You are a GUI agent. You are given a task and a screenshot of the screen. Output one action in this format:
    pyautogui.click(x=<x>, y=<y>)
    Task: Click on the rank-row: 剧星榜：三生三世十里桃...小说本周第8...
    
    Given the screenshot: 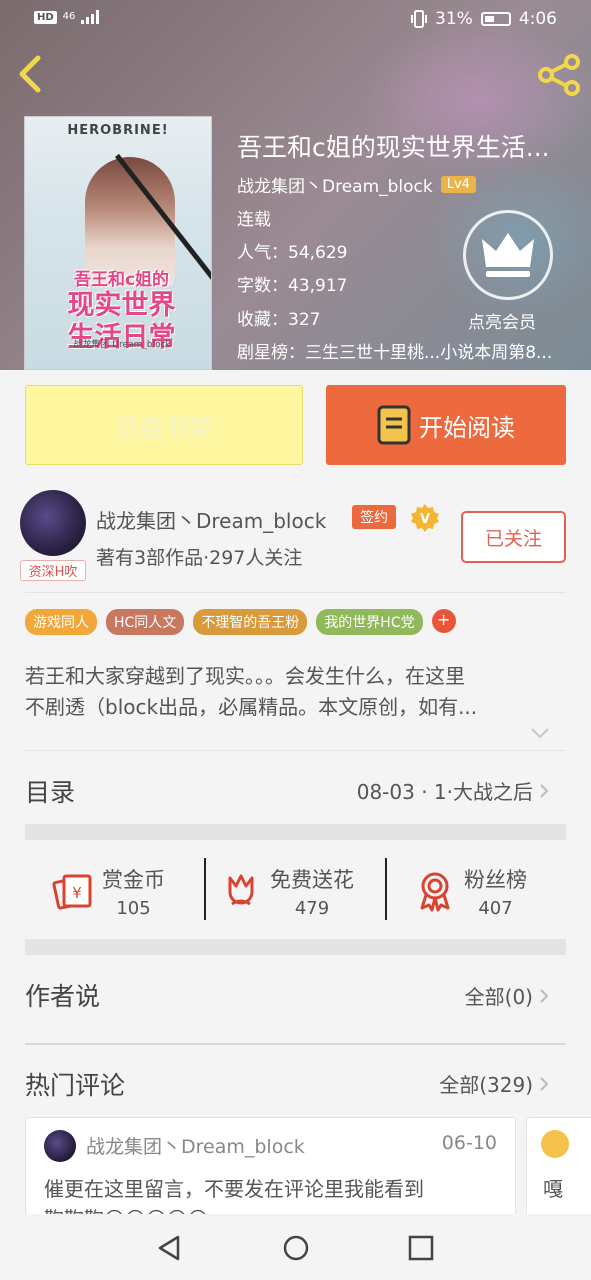 What is the action you would take?
    pyautogui.click(x=412, y=350)
    